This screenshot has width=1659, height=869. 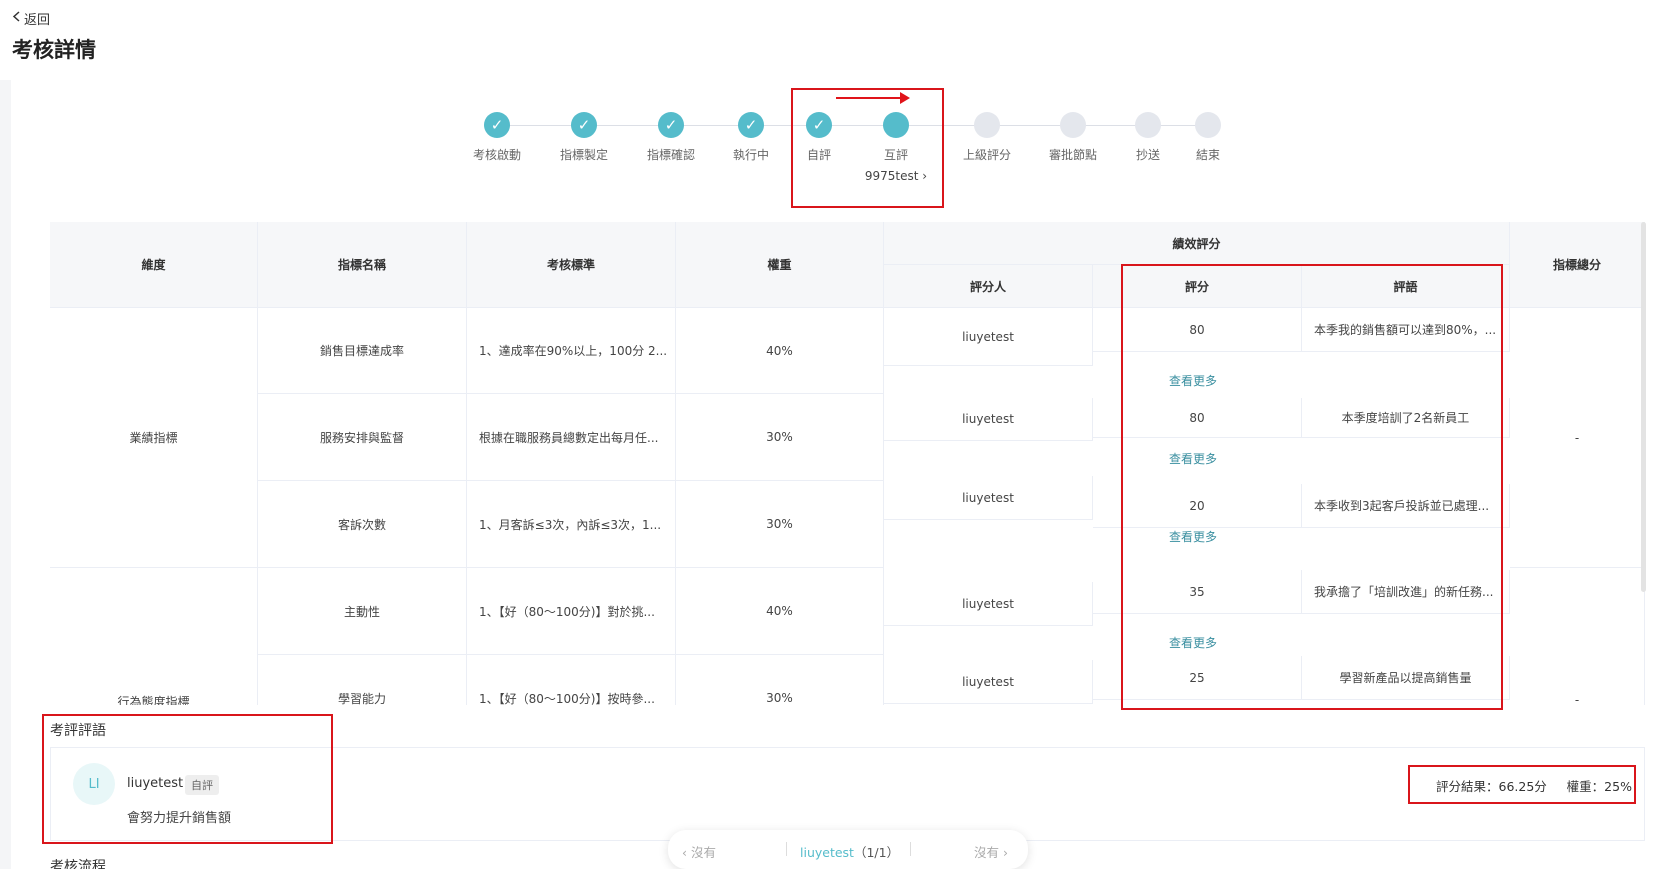 I want to click on step-manager-review: 上級評分, so click(x=987, y=137).